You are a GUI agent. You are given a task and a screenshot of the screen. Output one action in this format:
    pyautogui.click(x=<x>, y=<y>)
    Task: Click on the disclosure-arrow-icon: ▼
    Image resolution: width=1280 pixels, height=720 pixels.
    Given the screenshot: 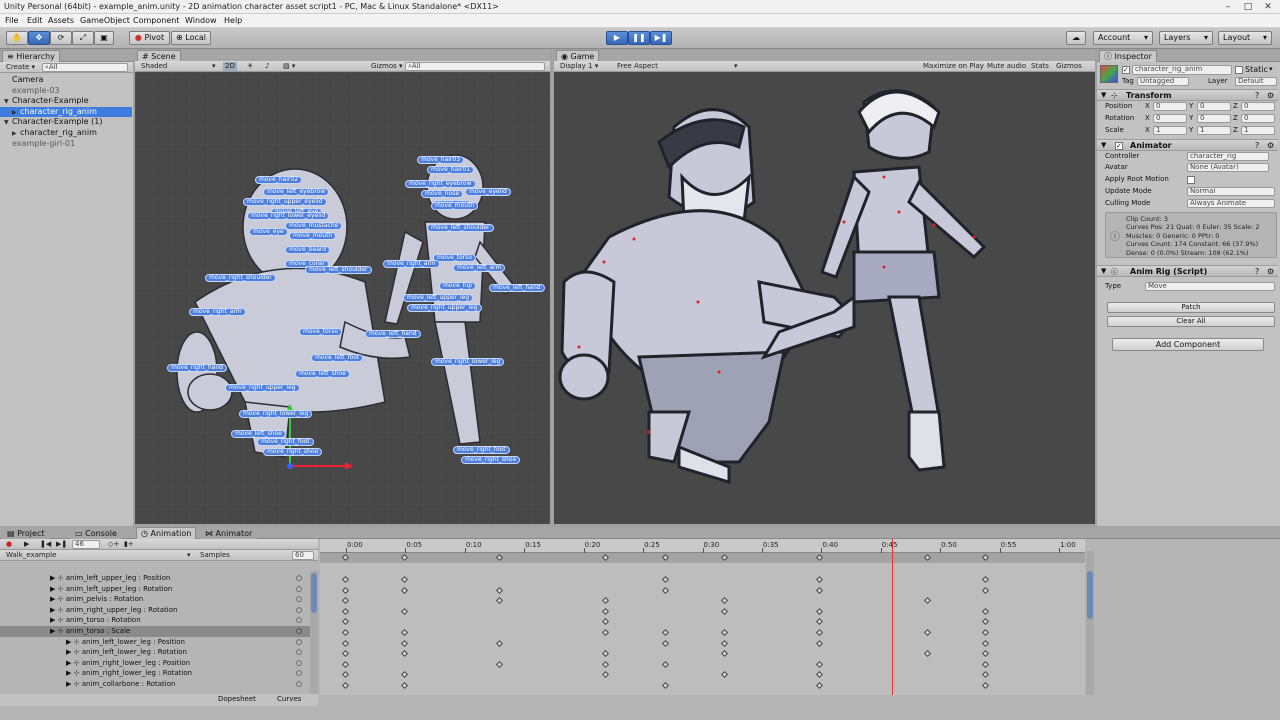 What is the action you would take?
    pyautogui.click(x=8, y=123)
    